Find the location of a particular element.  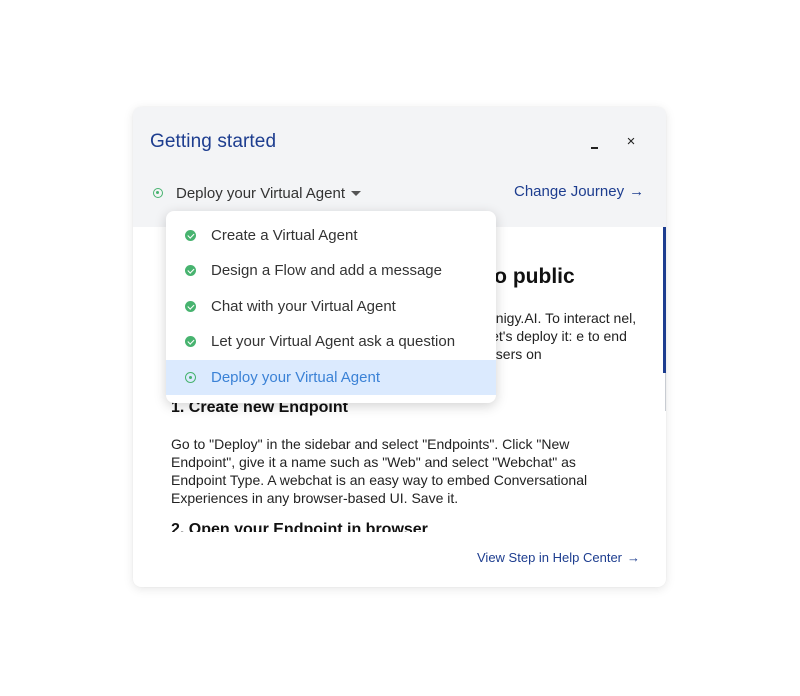

journey-select: Deploy your Virtual Agent is located at coordinates (257, 193).